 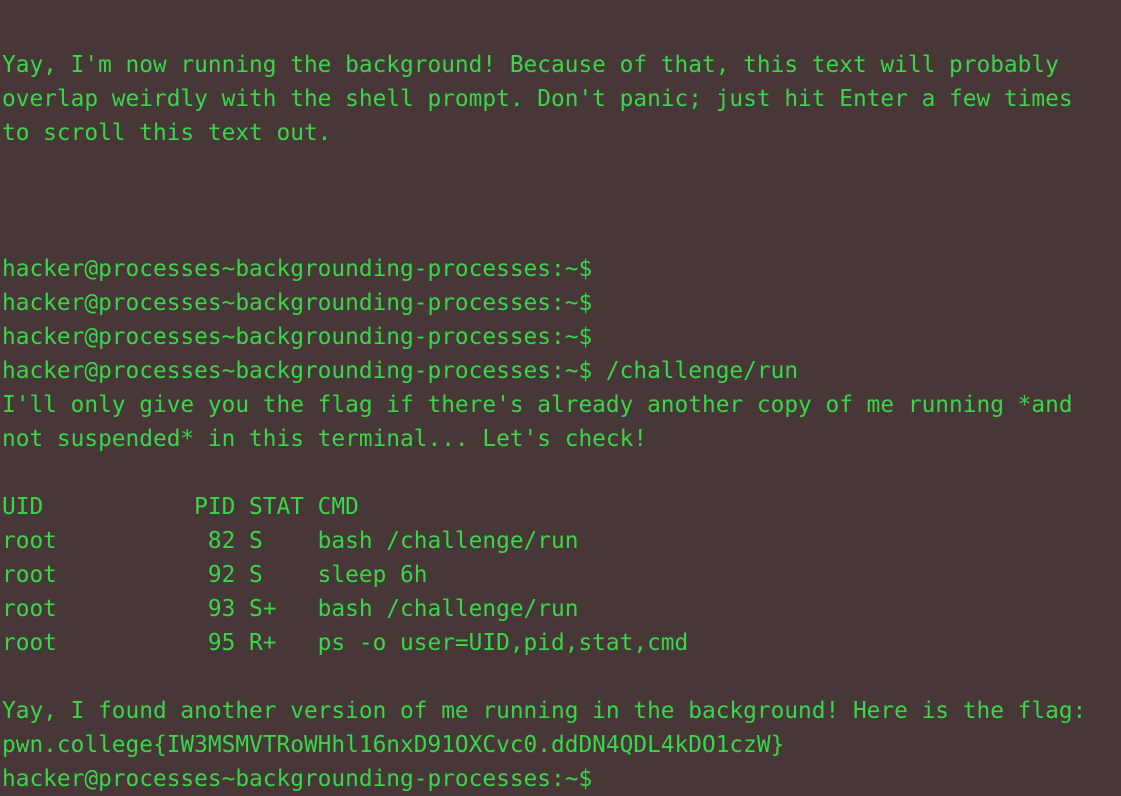 What do you see at coordinates (345, 643) in the screenshot?
I see `process-row: root 95 R+ ps -o user=UID,pid,stat,cmd` at bounding box center [345, 643].